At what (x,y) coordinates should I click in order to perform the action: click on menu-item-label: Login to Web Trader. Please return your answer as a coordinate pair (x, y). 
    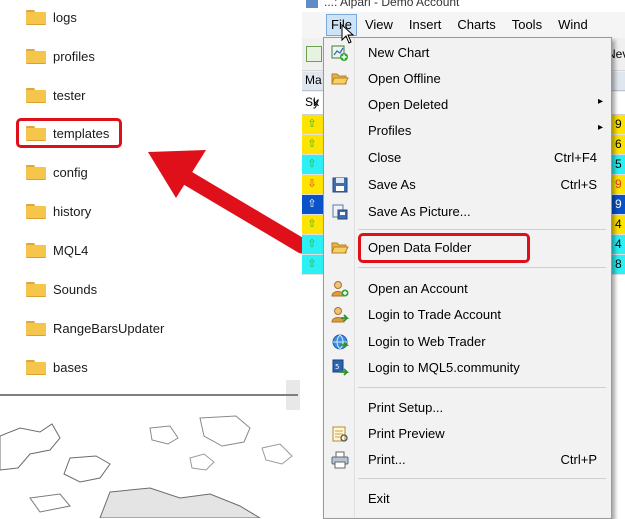
    Looking at the image, I should click on (427, 341).